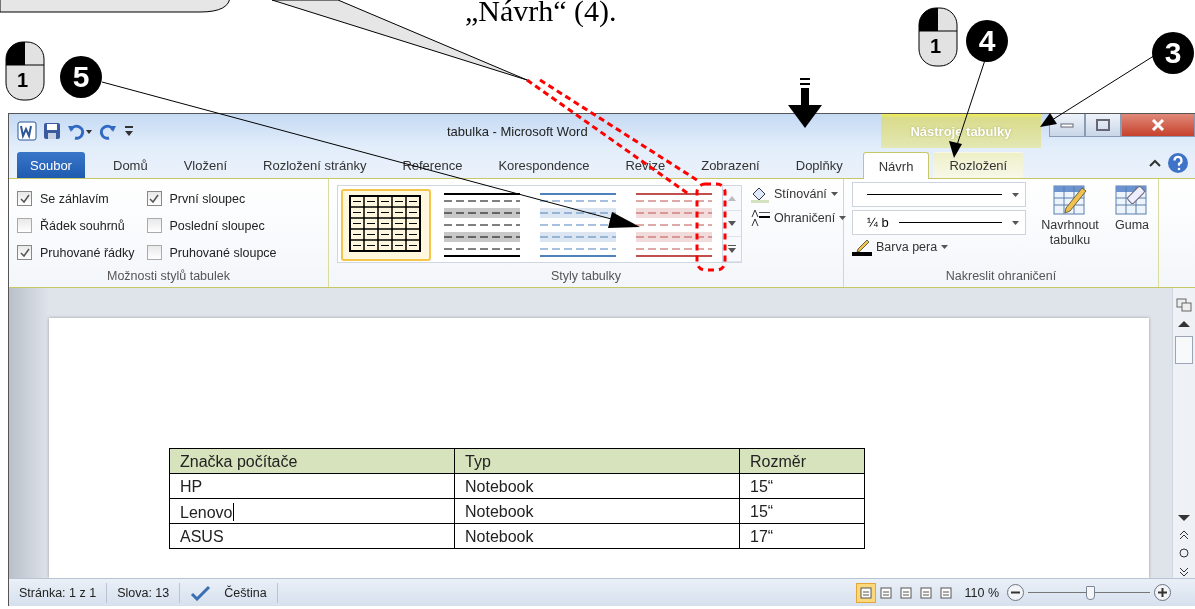  Describe the element at coordinates (1184, 518) in the screenshot. I see `scroll-down-icon` at that location.